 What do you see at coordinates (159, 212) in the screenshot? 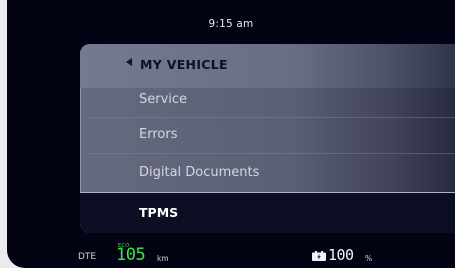
I see `menu-item-tpms-label: TPMS` at bounding box center [159, 212].